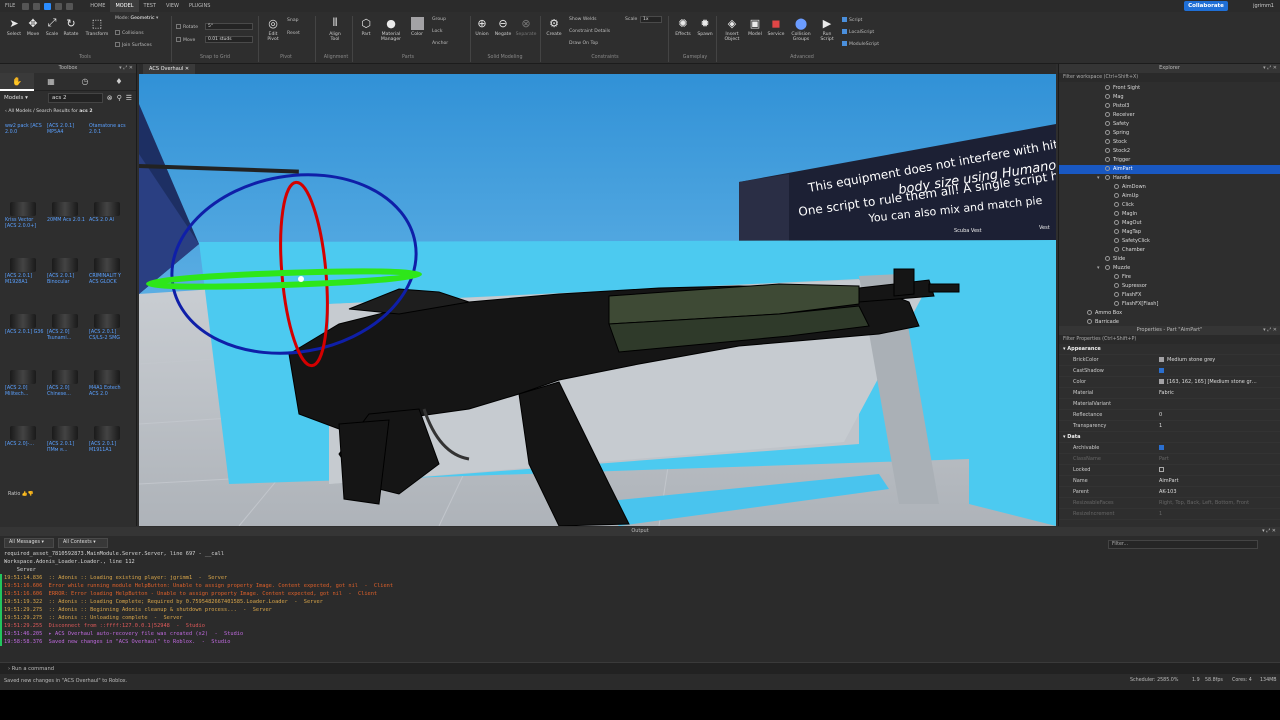  What do you see at coordinates (417, 26) in the screenshot?
I see `color-button: Color` at bounding box center [417, 26].